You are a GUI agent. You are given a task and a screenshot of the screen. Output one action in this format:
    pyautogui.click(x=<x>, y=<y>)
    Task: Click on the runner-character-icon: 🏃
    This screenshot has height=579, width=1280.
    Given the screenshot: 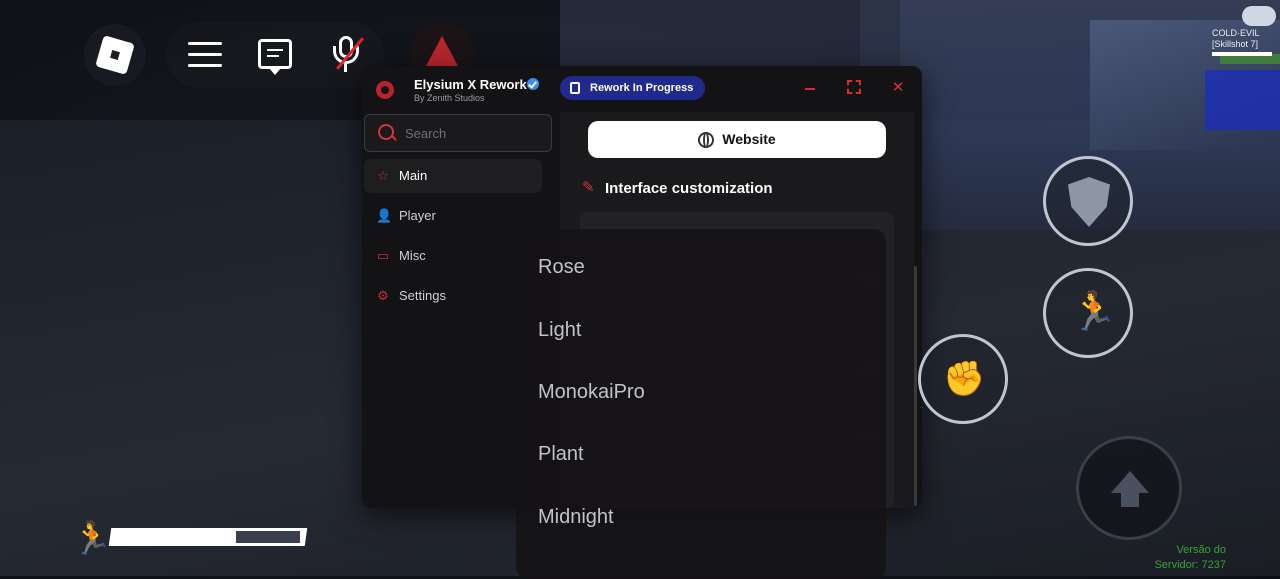 What is the action you would take?
    pyautogui.click(x=92, y=538)
    